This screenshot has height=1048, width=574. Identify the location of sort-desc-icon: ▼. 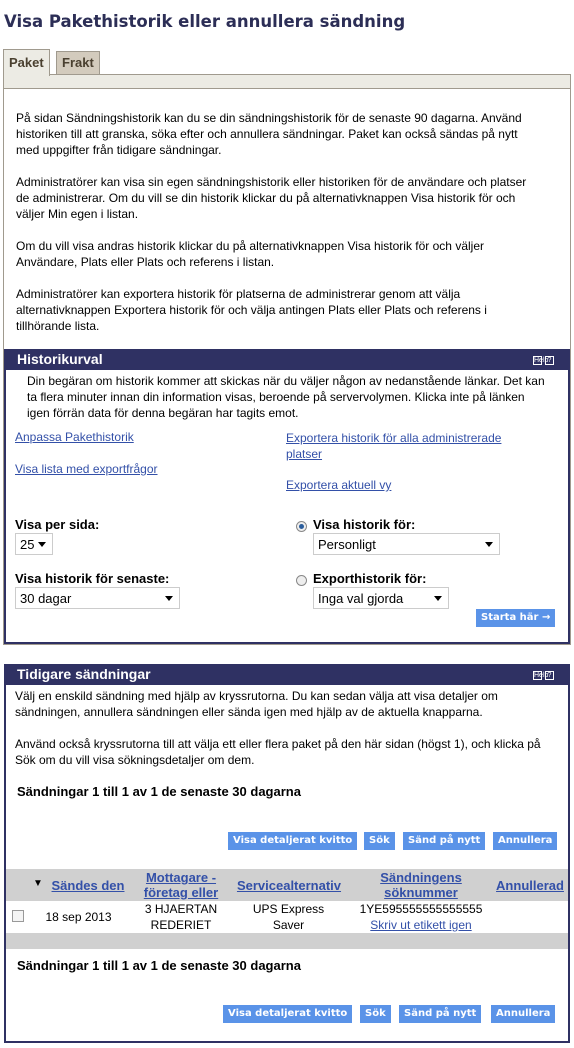
(38, 883).